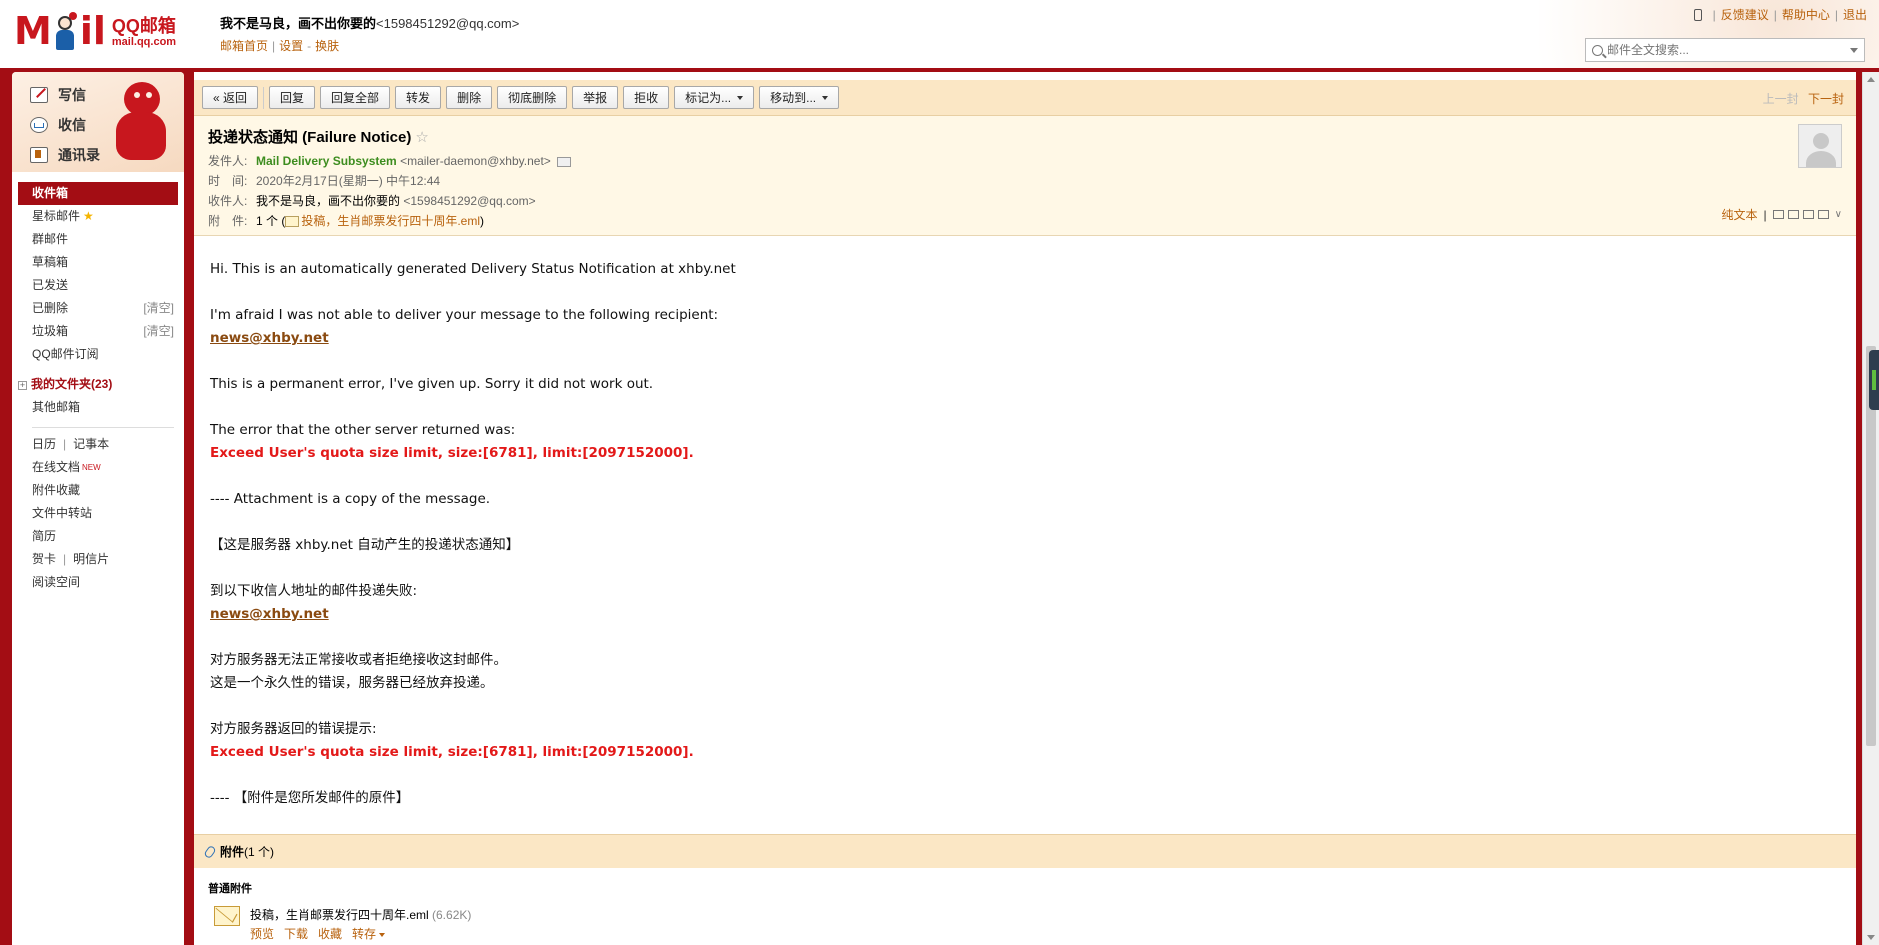  I want to click on view-tools: 纯文本 | ∨, so click(1781, 214).